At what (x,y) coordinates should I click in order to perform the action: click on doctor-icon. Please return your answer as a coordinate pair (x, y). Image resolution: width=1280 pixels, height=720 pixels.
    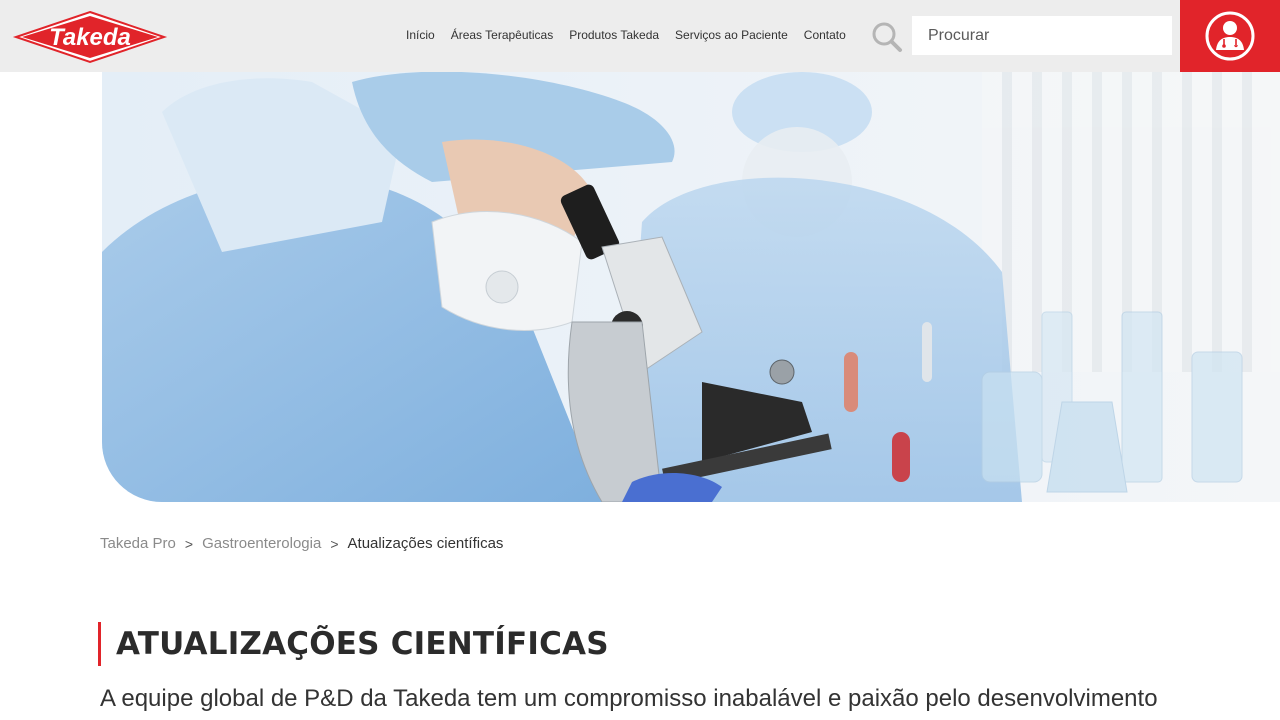
    Looking at the image, I should click on (1230, 36).